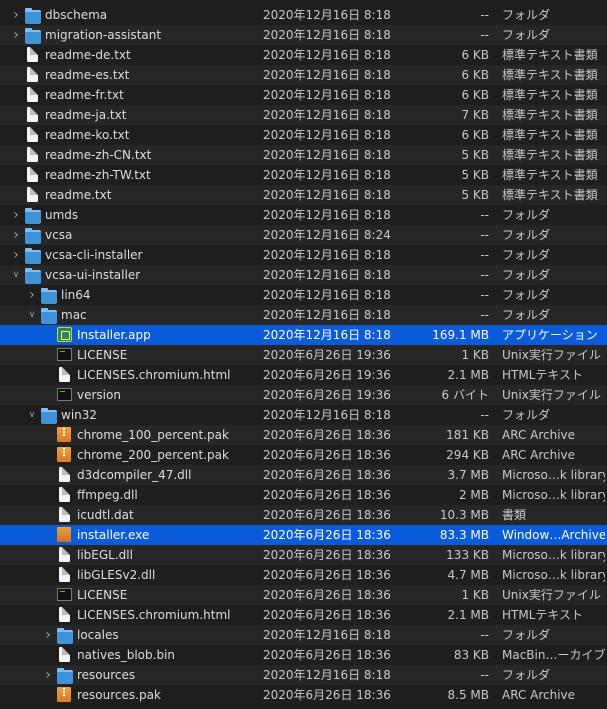  Describe the element at coordinates (473, 495) in the screenshot. I see `file-size: 2 MB` at that location.